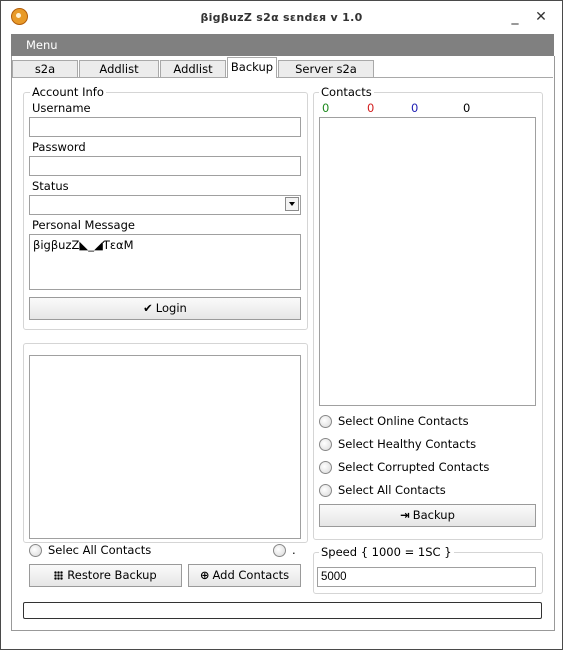 This screenshot has height=650, width=563. What do you see at coordinates (50, 186) in the screenshot?
I see `status-label: Status` at bounding box center [50, 186].